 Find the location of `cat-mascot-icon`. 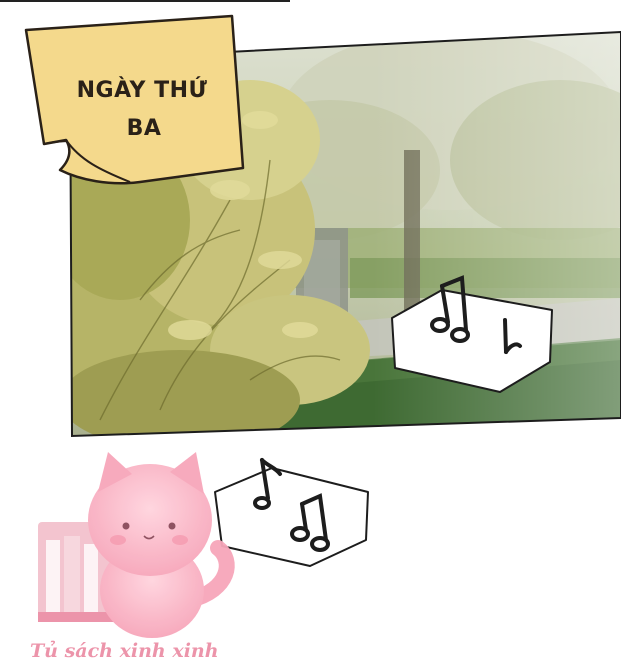

cat-mascot-icon is located at coordinates (161, 545).